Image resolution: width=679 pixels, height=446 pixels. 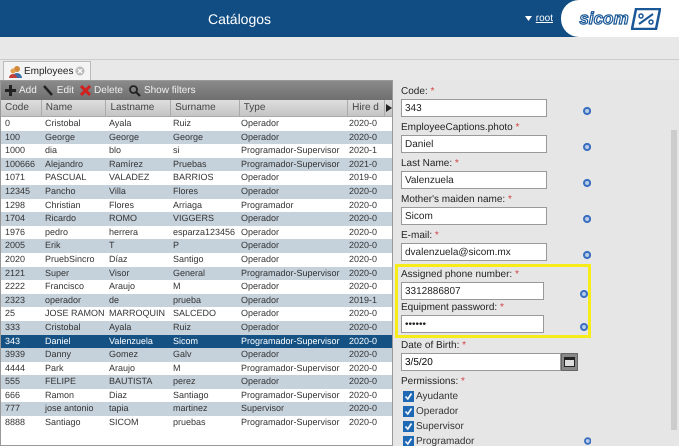 I want to click on table-cell-text: Diaz, so click(x=118, y=395).